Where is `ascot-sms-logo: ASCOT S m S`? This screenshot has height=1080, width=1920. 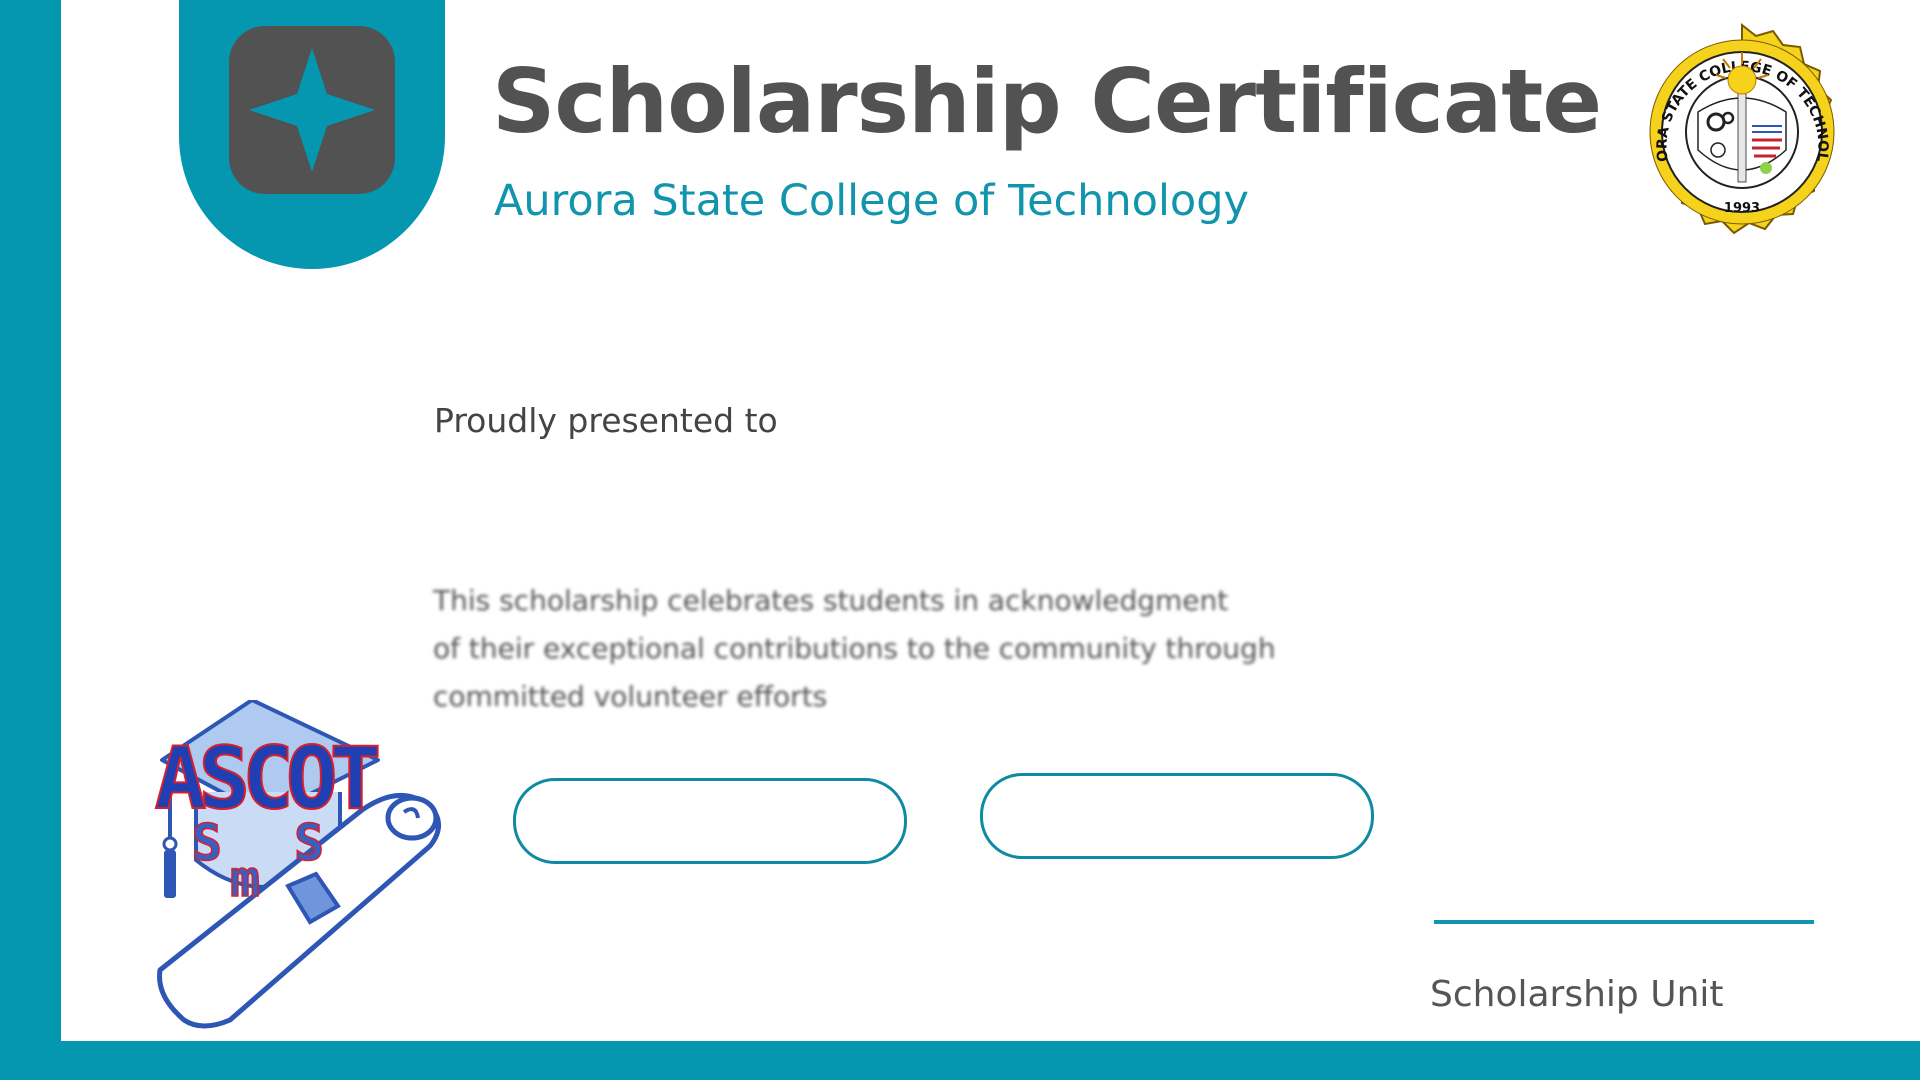
ascot-sms-logo: ASCOT S m S is located at coordinates (297, 864).